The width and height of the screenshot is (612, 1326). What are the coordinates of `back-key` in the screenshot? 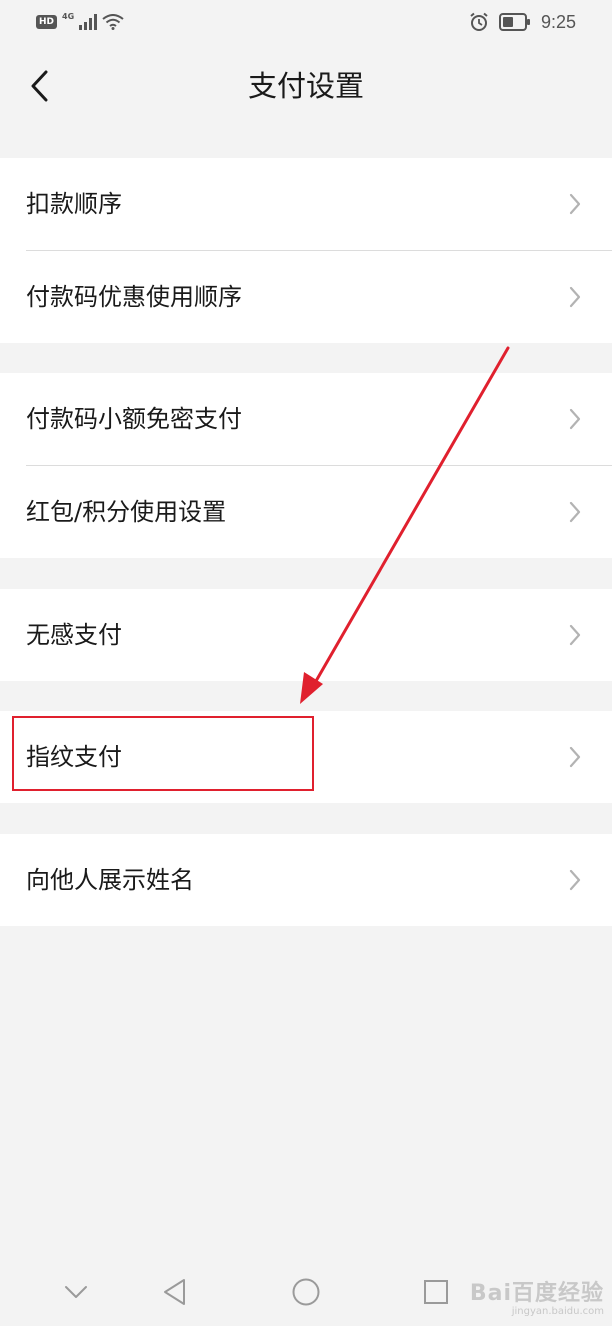 It's located at (175, 1292).